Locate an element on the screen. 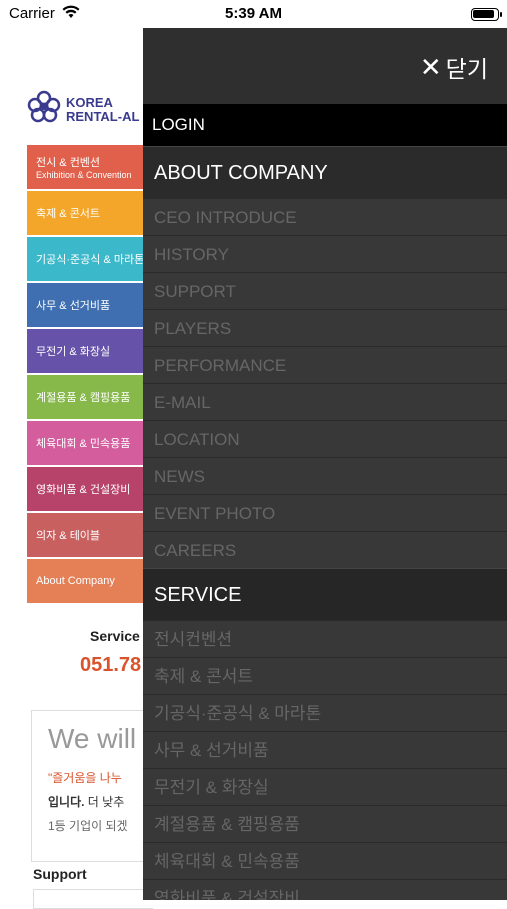 This screenshot has width=507, height=909. battery-icon is located at coordinates (486, 14).